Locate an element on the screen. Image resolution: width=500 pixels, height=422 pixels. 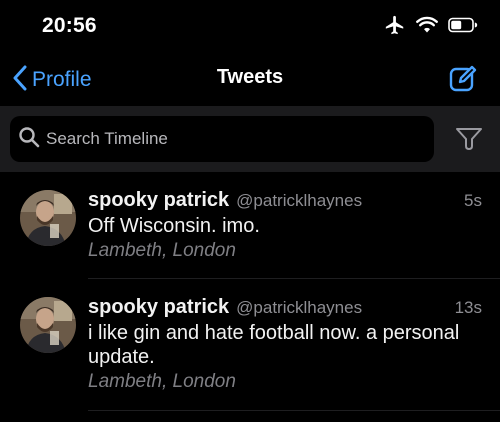
compose-icon is located at coordinates (463, 81).